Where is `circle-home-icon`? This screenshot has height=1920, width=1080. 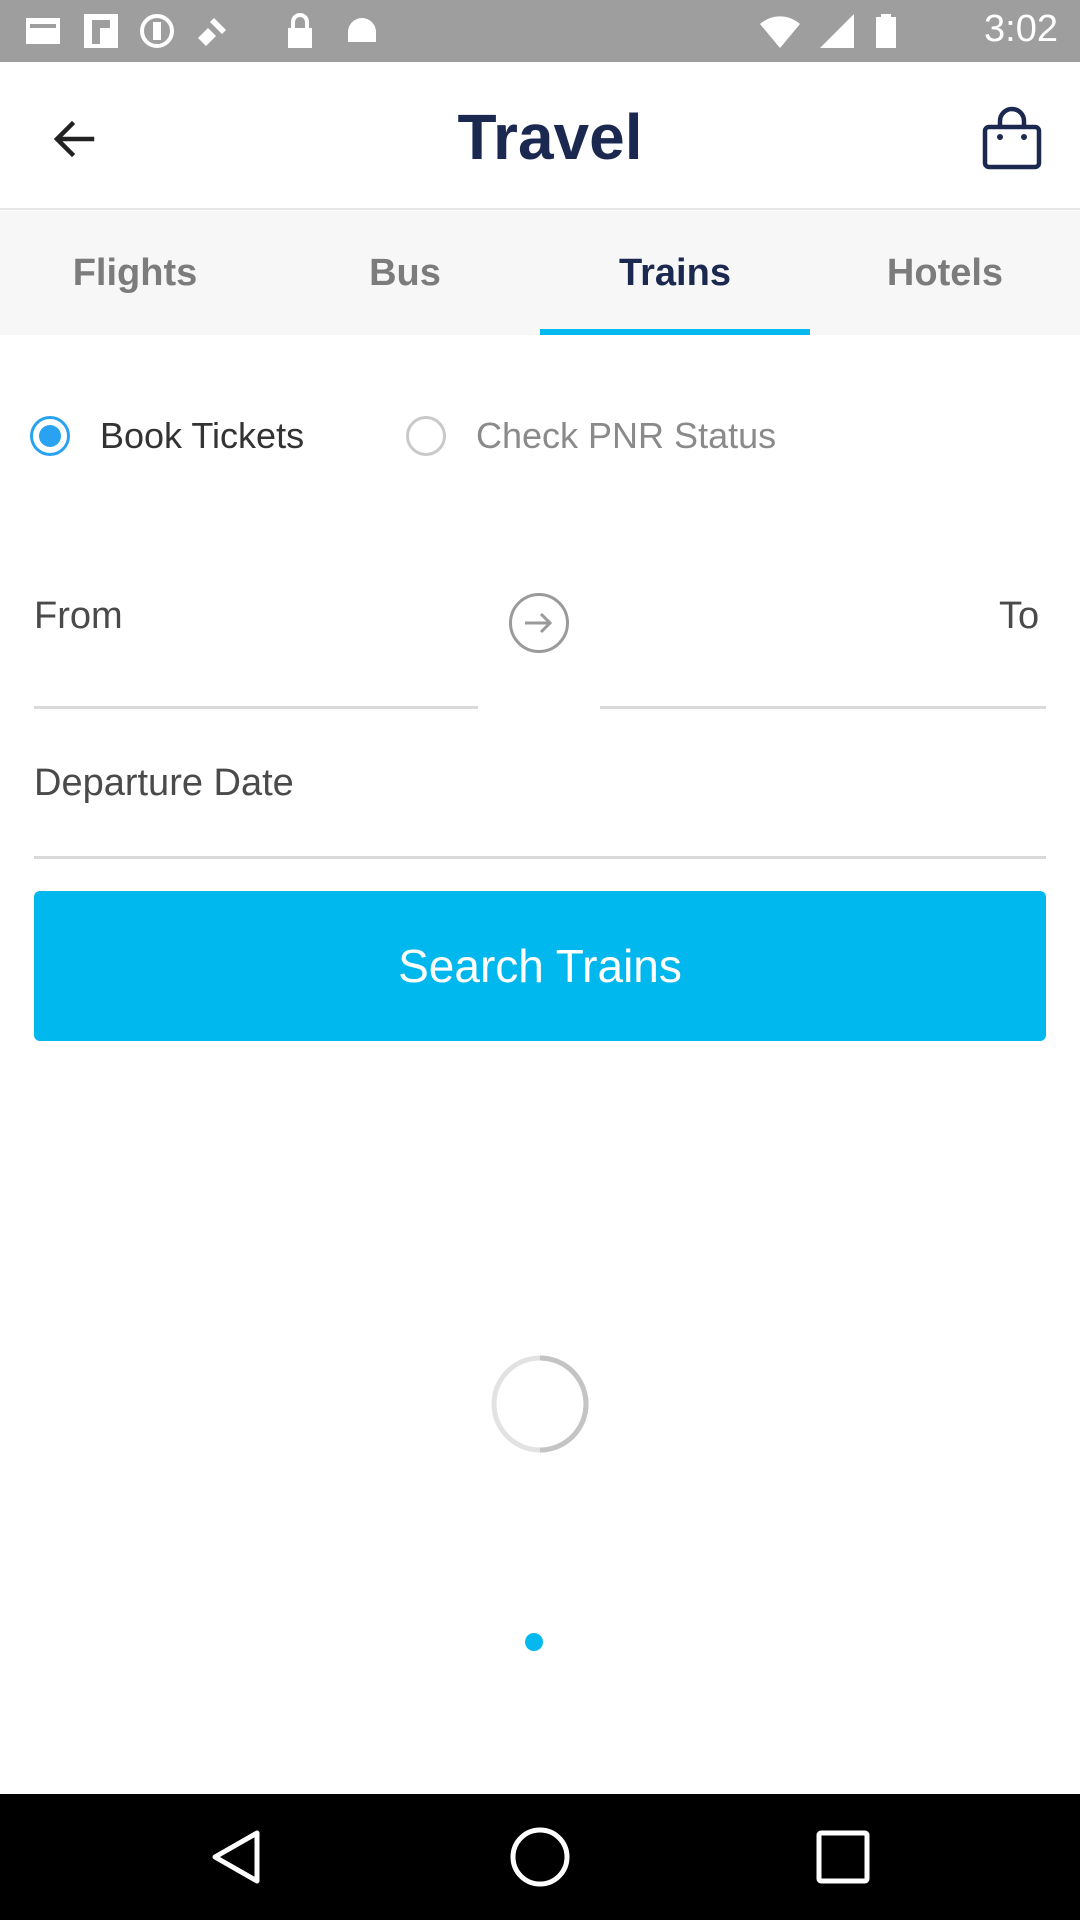 circle-home-icon is located at coordinates (540, 1857).